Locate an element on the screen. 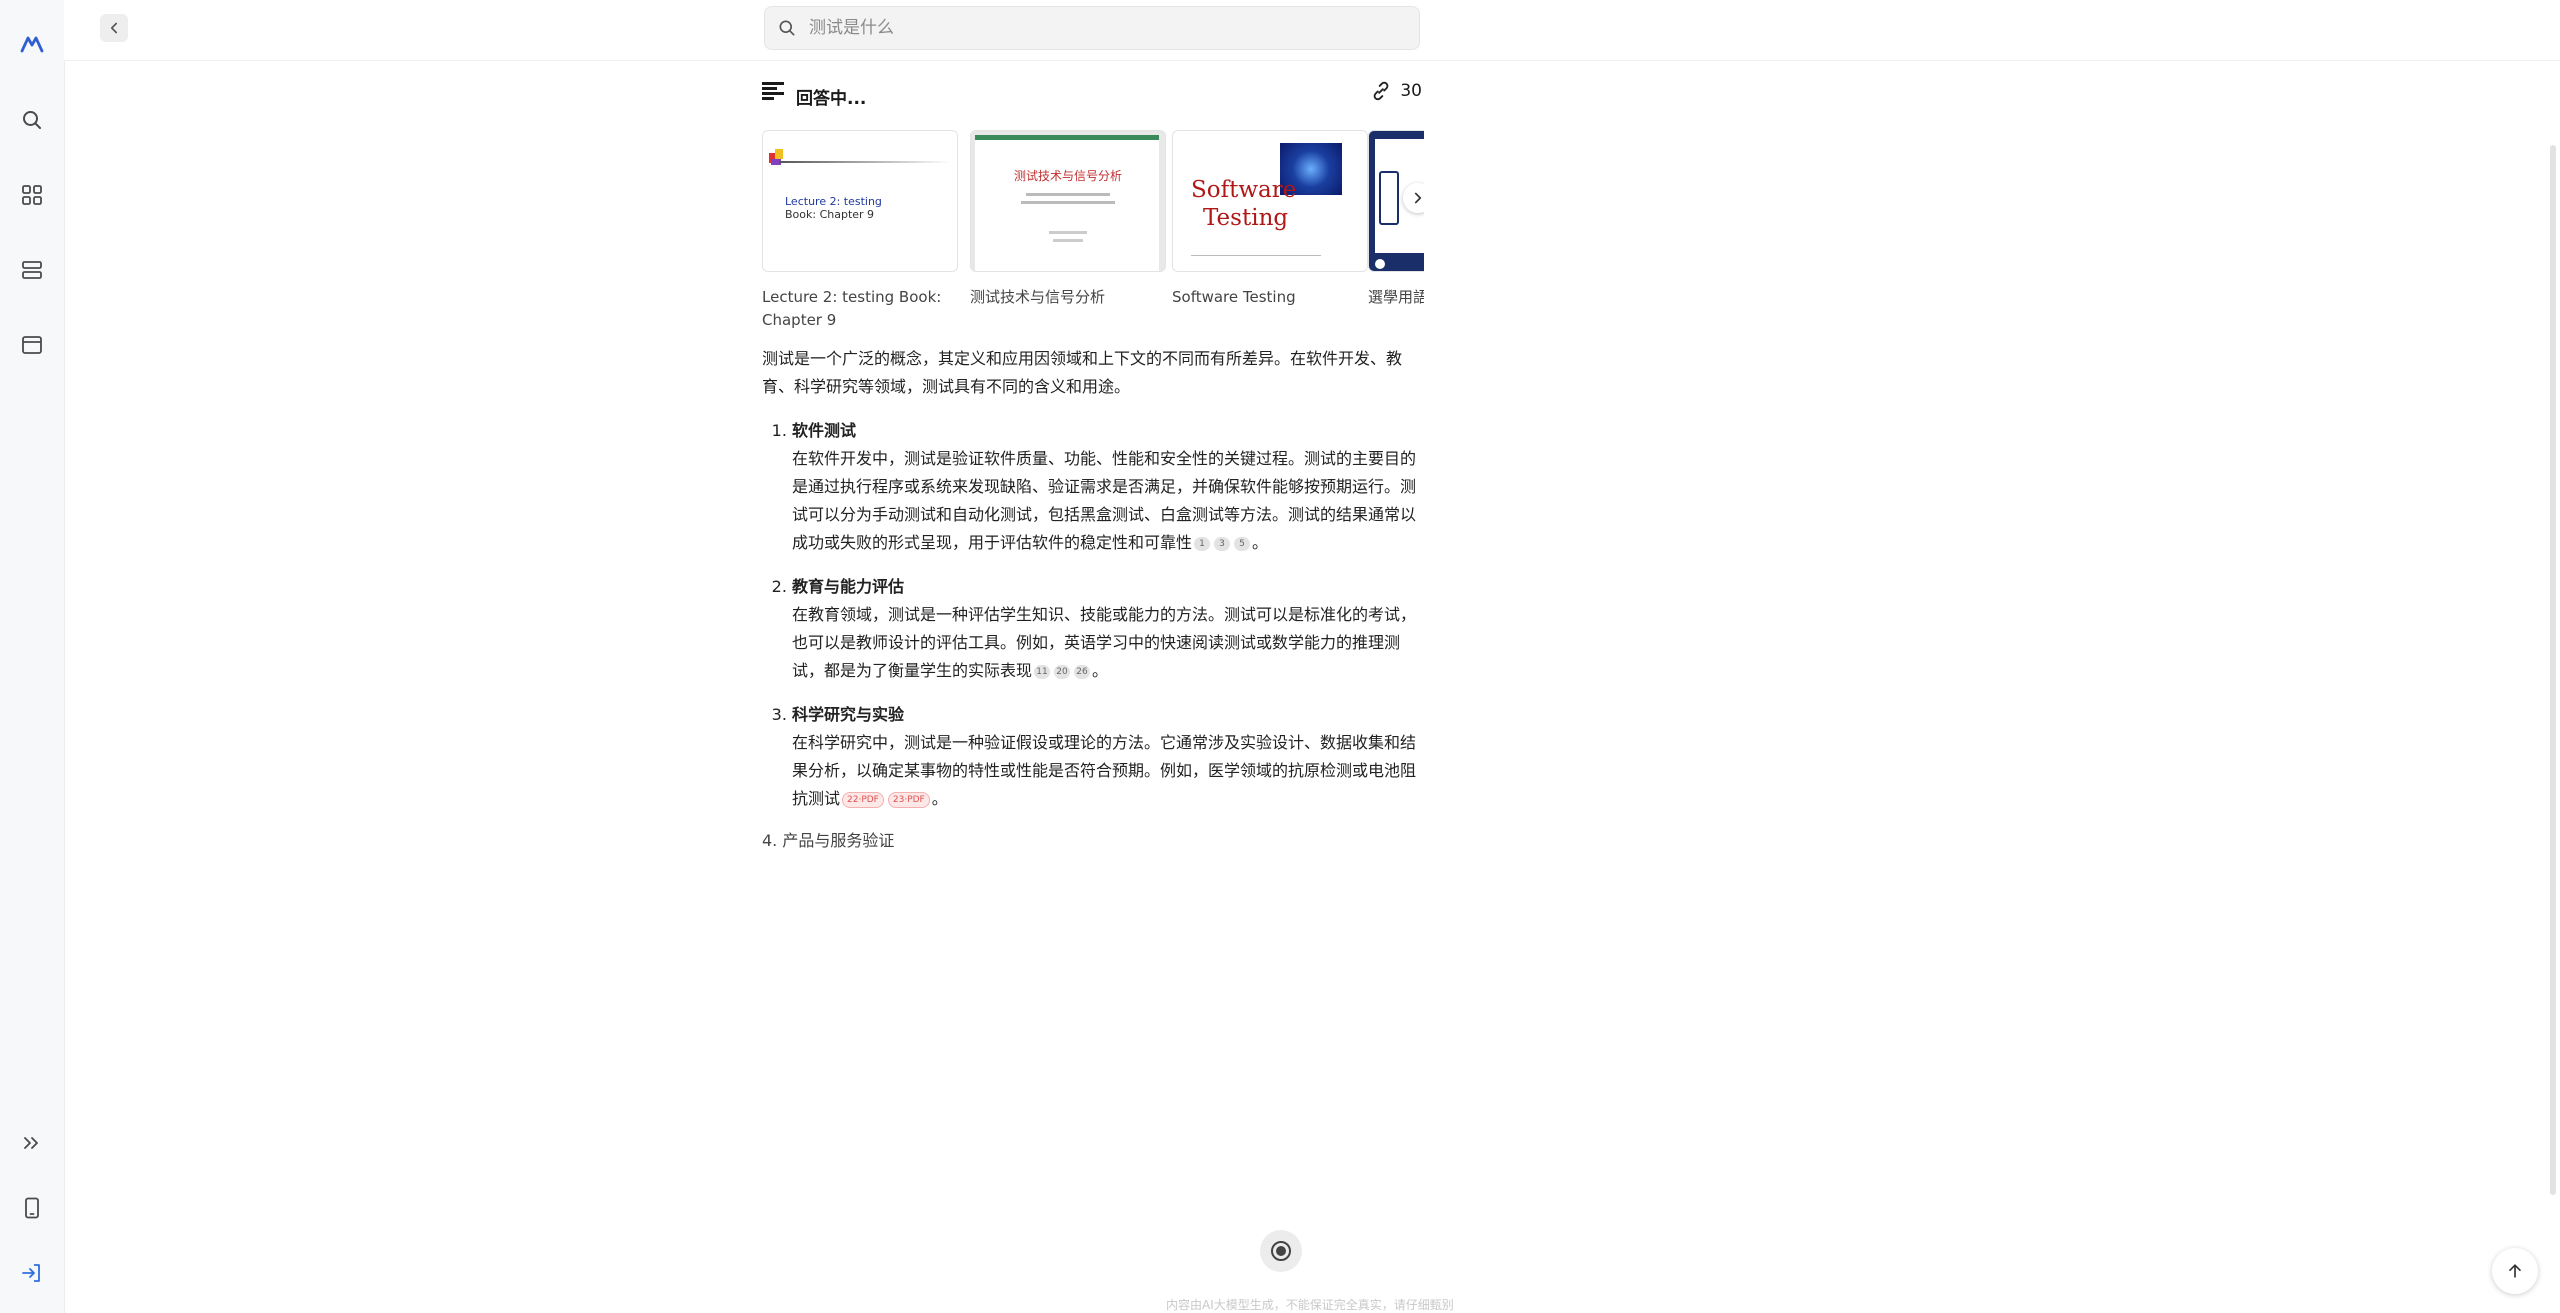 The width and height of the screenshot is (2560, 1313). citation-badge: 3 is located at coordinates (1222, 543).